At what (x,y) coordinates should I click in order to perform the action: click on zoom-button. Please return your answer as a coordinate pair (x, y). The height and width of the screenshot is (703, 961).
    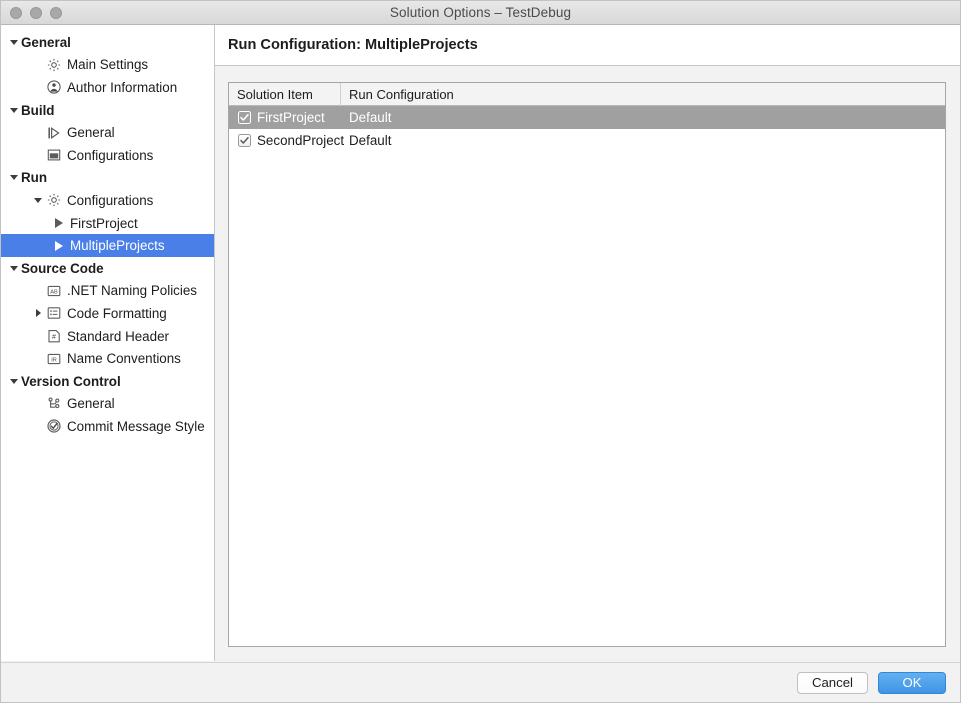
    Looking at the image, I should click on (56, 13).